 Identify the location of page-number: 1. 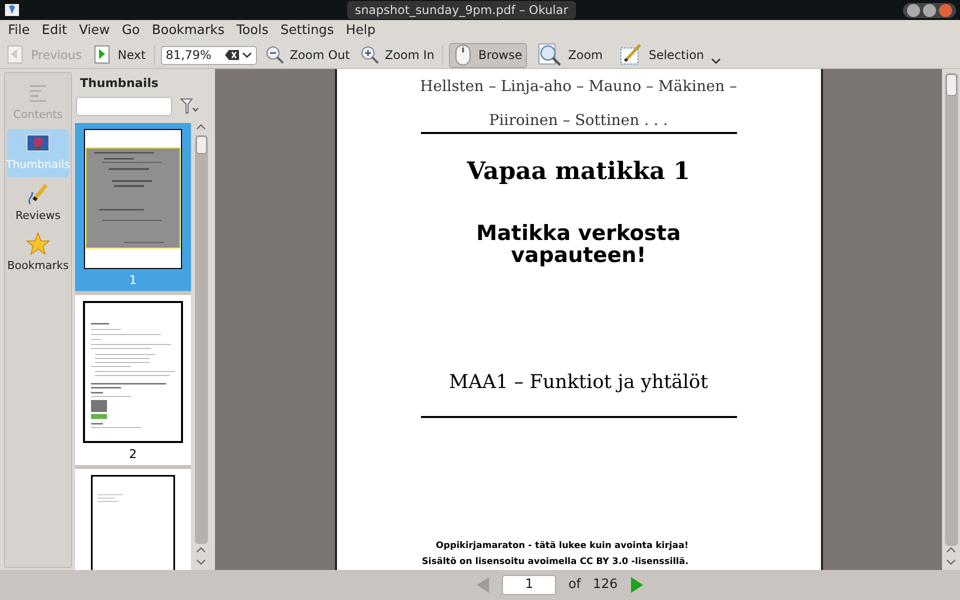
(133, 280).